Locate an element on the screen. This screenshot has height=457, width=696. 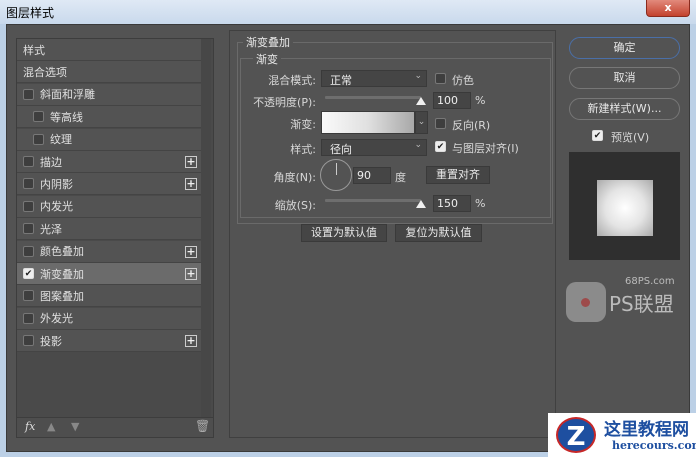
gradient-picker-chevron-icon: ⌄ is located at coordinates (421, 122).